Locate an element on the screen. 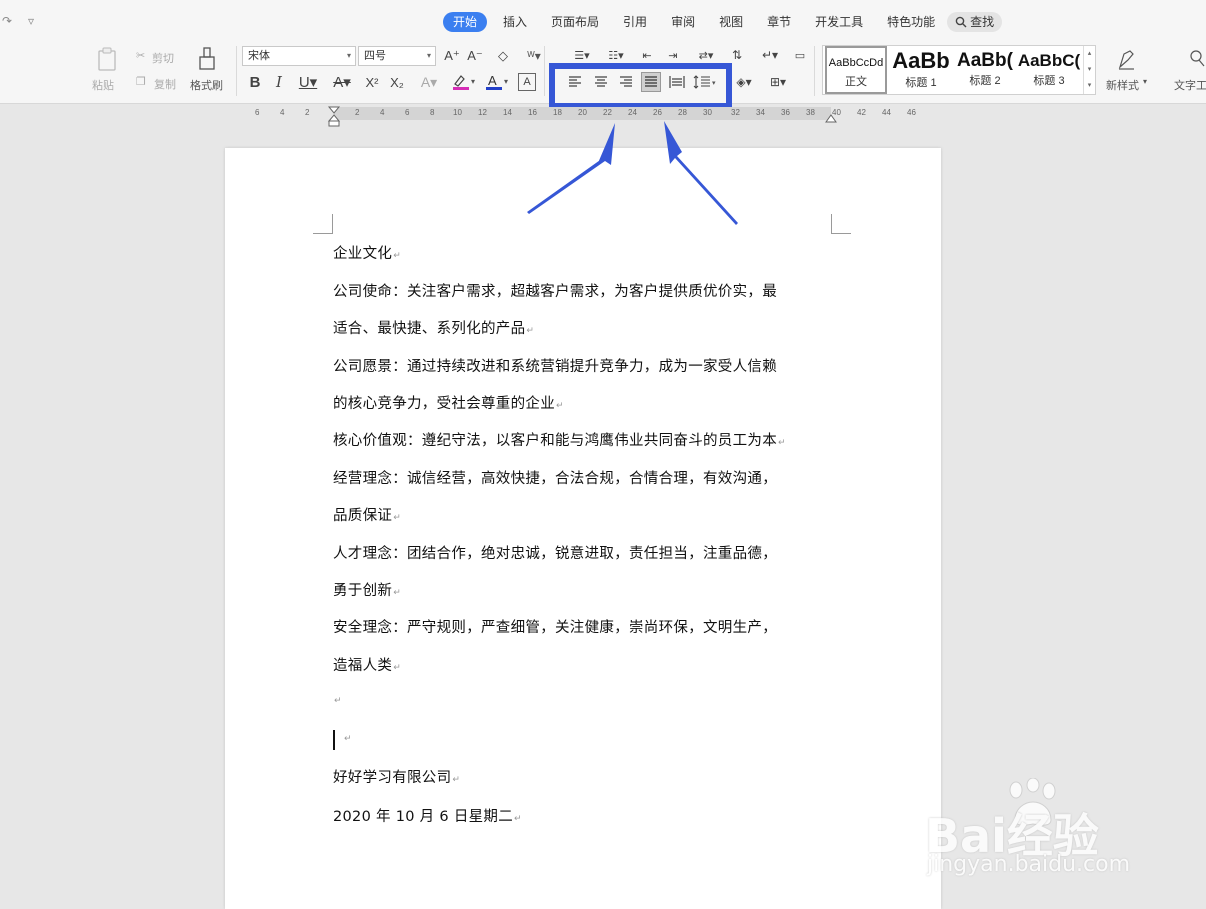 This screenshot has height=909, width=1206. clear-format-icon: ◇ is located at coordinates (503, 56).